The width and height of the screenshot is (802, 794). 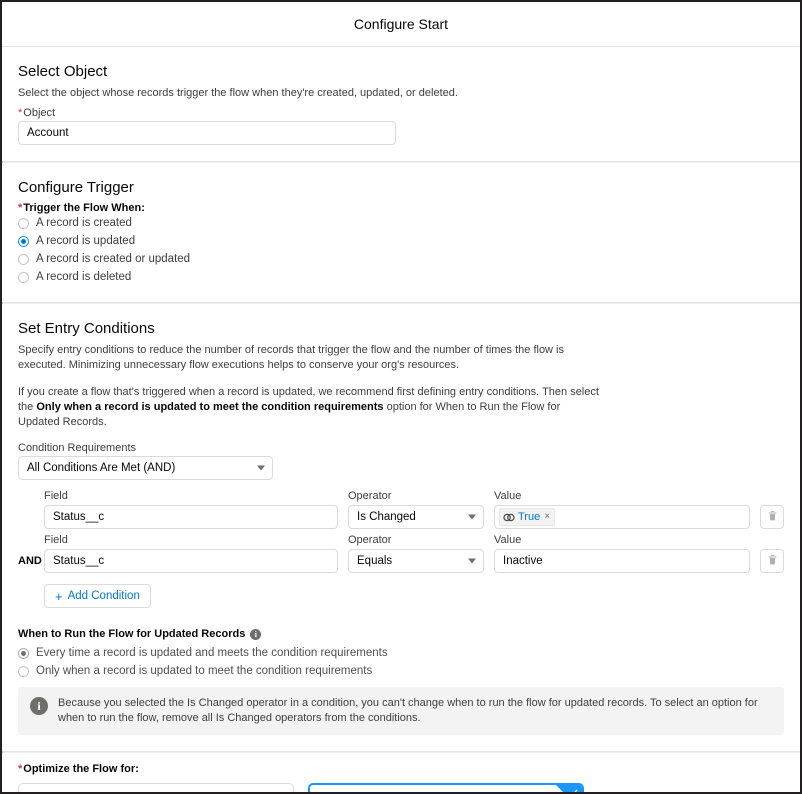 What do you see at coordinates (101, 468) in the screenshot?
I see `condition-requirements-value: All Conditions Are Met (AND)` at bounding box center [101, 468].